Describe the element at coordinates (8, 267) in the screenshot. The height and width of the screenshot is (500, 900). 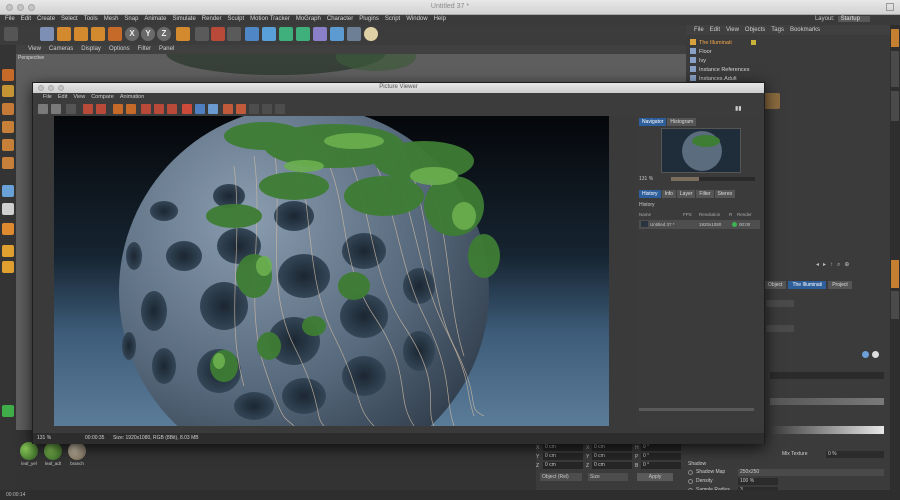
I see `grid-icon` at that location.